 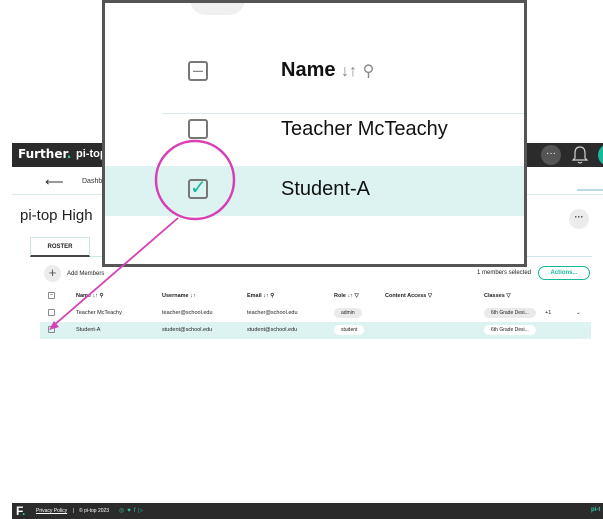 What do you see at coordinates (90, 296) in the screenshot?
I see `column-header-name: Name ↓↑ ⚲` at bounding box center [90, 296].